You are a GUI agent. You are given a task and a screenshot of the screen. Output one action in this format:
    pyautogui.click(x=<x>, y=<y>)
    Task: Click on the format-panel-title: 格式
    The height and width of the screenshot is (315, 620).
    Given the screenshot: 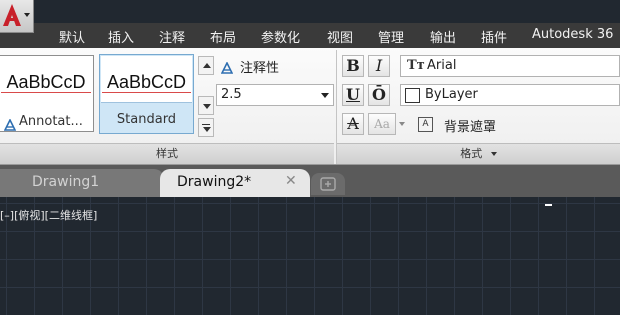 What is the action you would take?
    pyautogui.click(x=471, y=153)
    